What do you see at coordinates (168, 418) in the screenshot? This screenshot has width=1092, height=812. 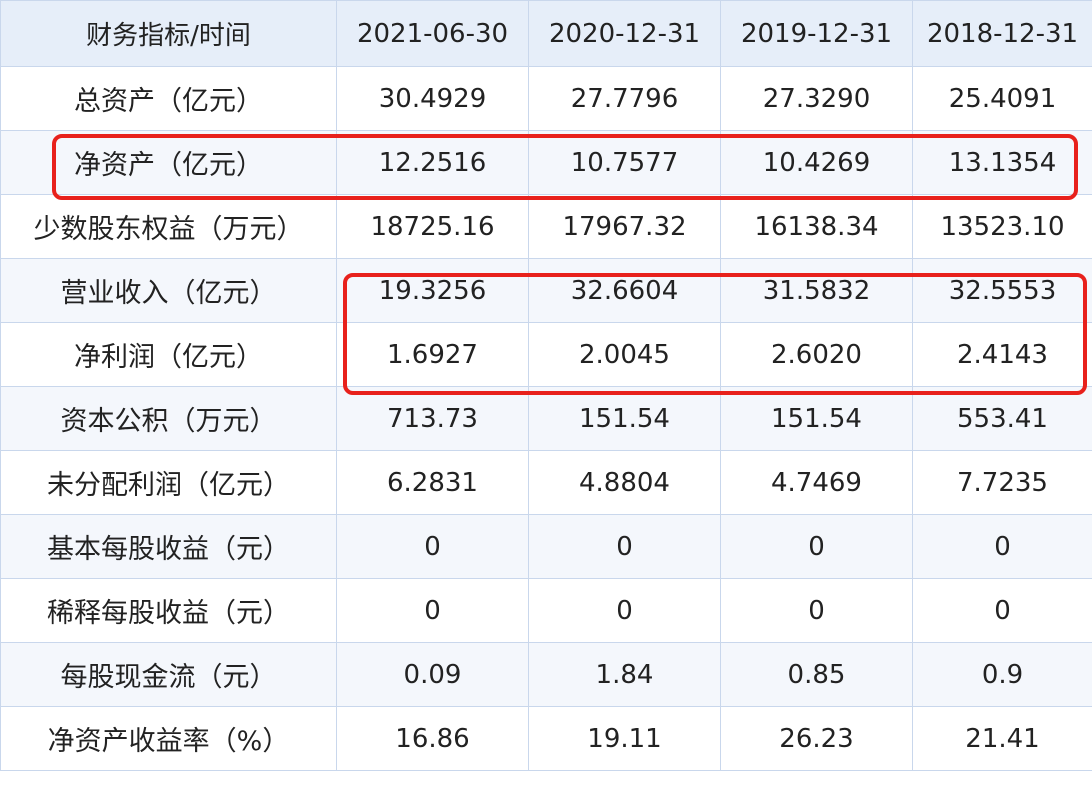 I see `row-label: 资本公积（万元）` at bounding box center [168, 418].